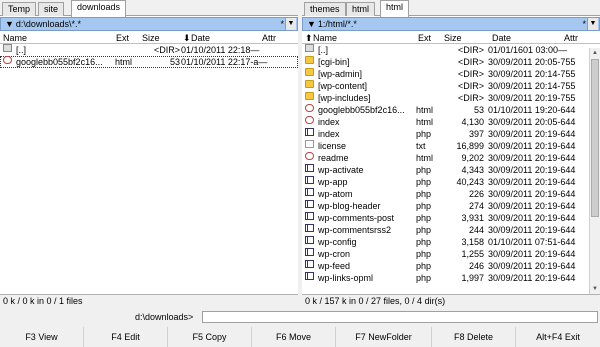 The width and height of the screenshot is (600, 347). Describe the element at coordinates (126, 337) in the screenshot. I see `f4-edit-button: F4 Edit` at that location.